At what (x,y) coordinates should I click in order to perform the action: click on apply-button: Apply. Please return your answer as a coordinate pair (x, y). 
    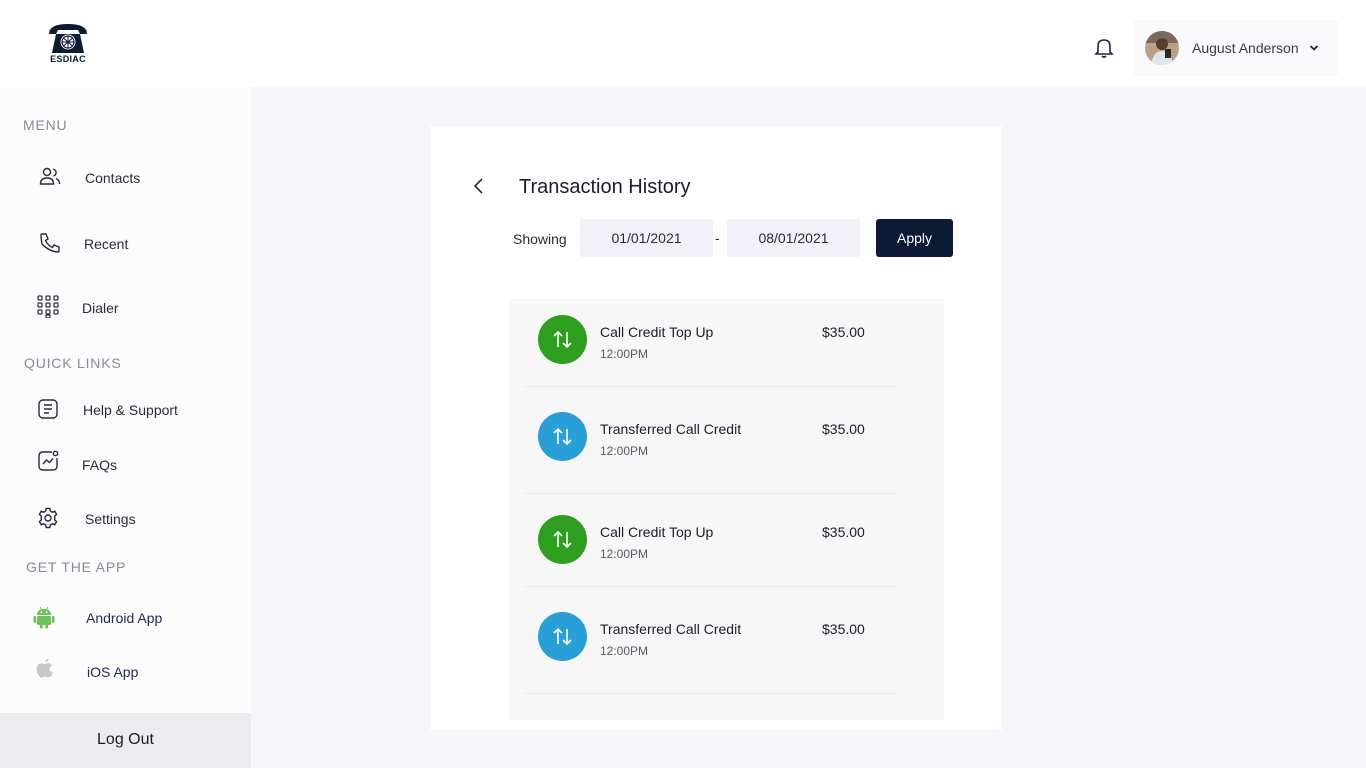
    Looking at the image, I should click on (914, 238).